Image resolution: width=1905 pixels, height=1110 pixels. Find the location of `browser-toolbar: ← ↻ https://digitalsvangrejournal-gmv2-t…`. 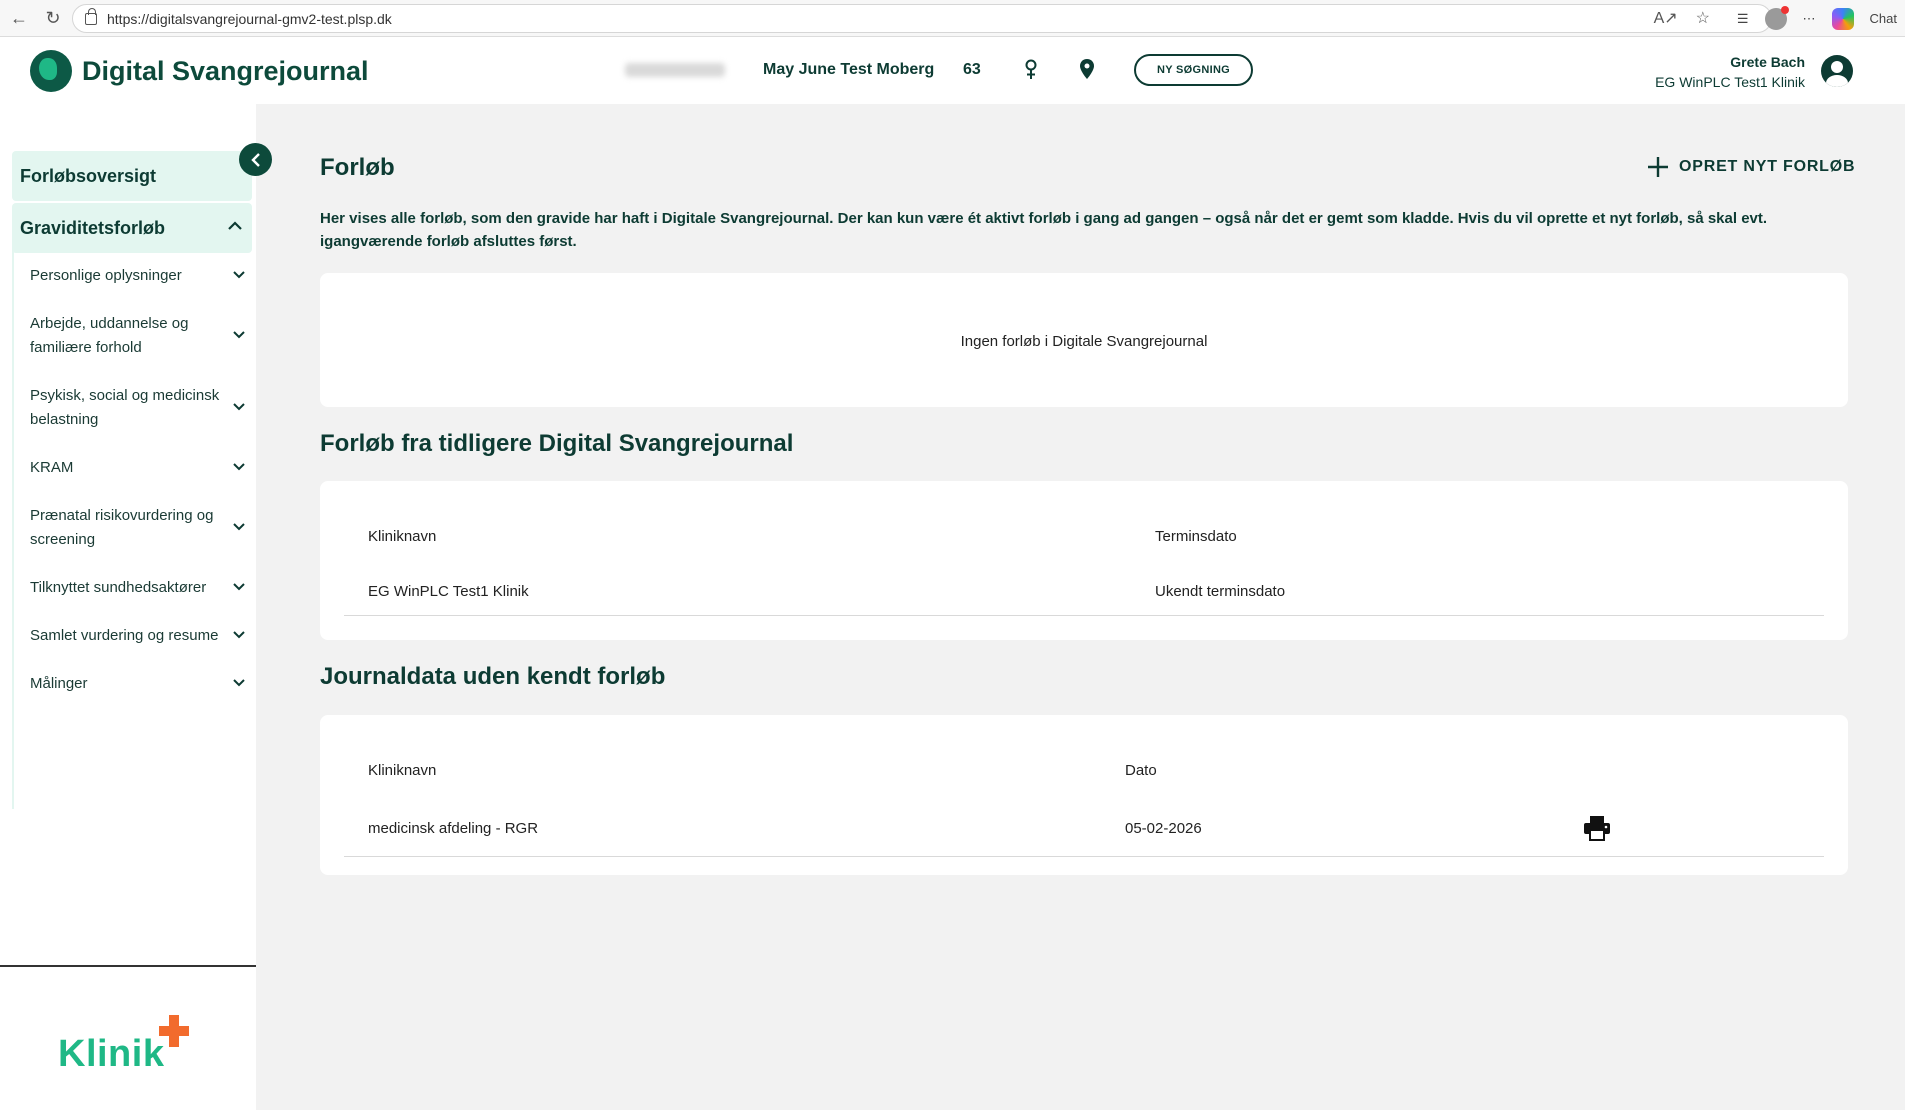

browser-toolbar: ← ↻ https://digitalsvangrejournal-gmv2-t… is located at coordinates (952, 18).